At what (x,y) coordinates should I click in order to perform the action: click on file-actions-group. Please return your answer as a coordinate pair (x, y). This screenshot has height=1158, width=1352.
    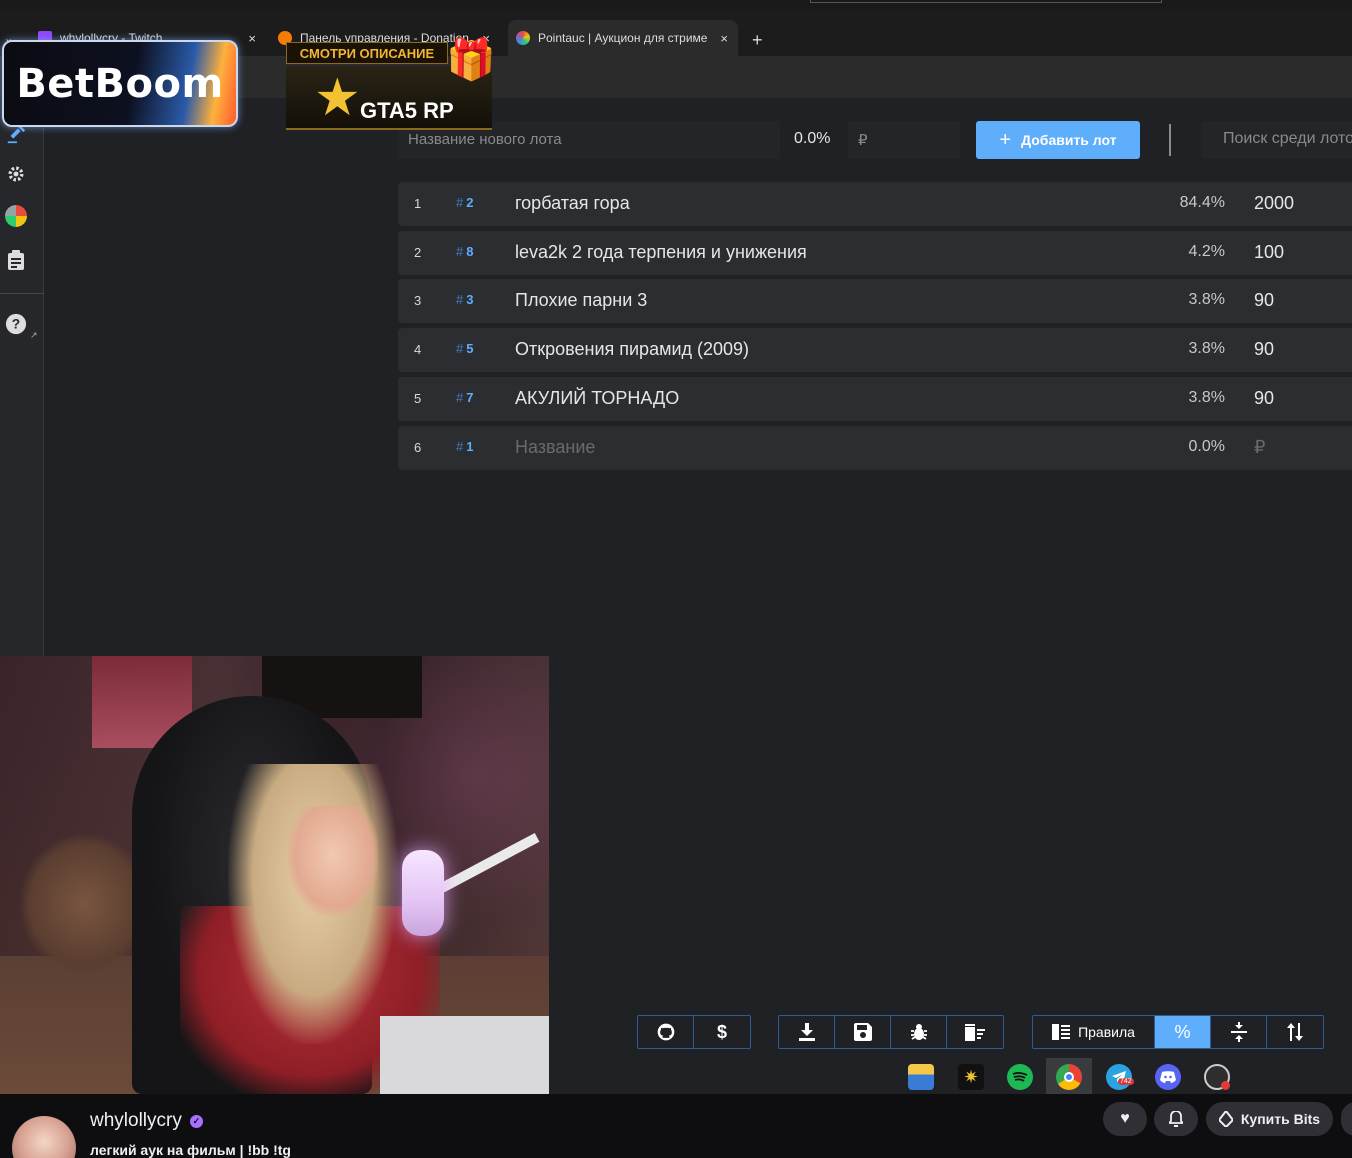
    Looking at the image, I should click on (891, 1032).